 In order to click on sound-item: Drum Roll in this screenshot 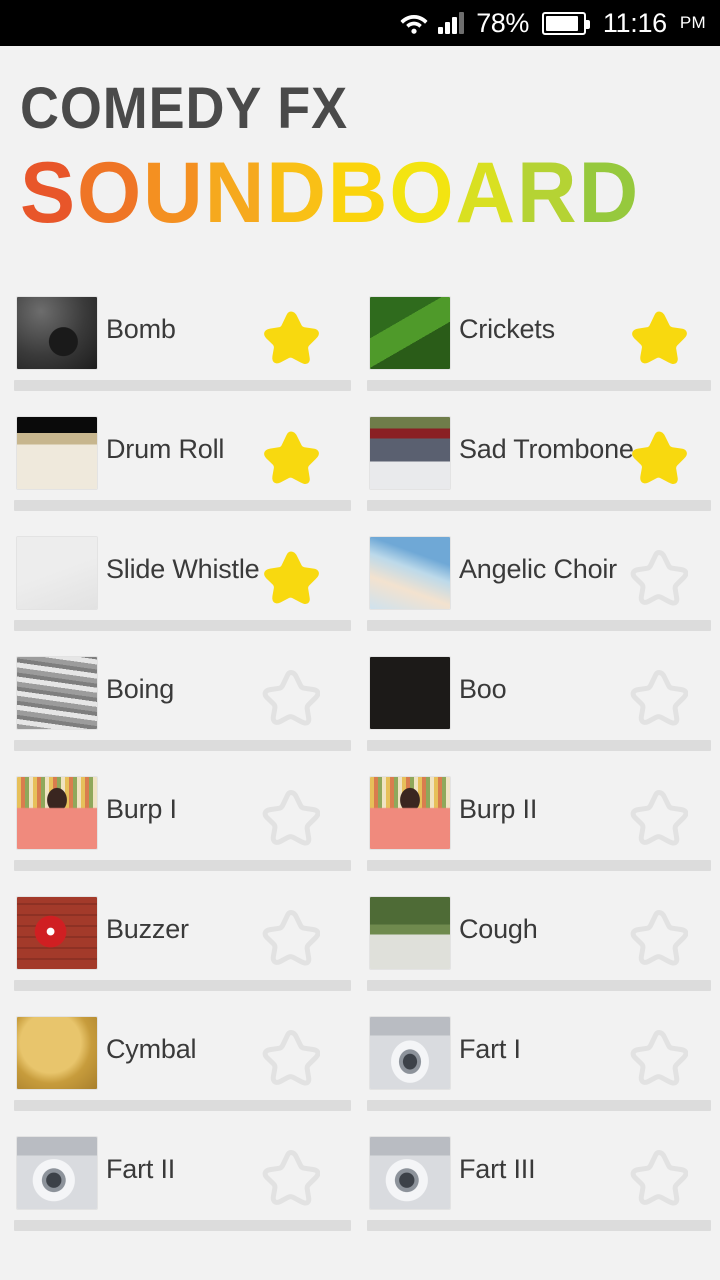, I will do `click(180, 460)`.